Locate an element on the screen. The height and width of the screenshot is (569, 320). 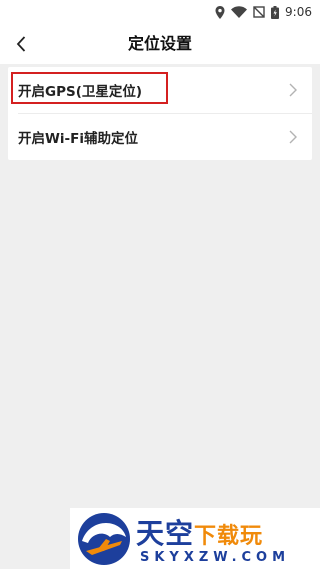
watermark-logo-icon is located at coordinates (104, 539).